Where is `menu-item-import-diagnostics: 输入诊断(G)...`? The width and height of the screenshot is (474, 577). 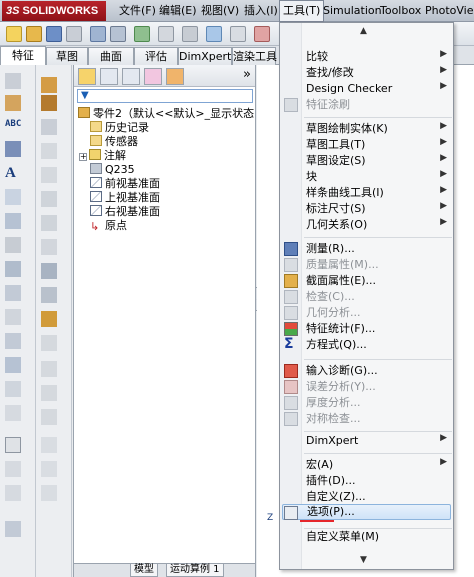 menu-item-import-diagnostics: 输入诊断(G)... is located at coordinates (340, 371).